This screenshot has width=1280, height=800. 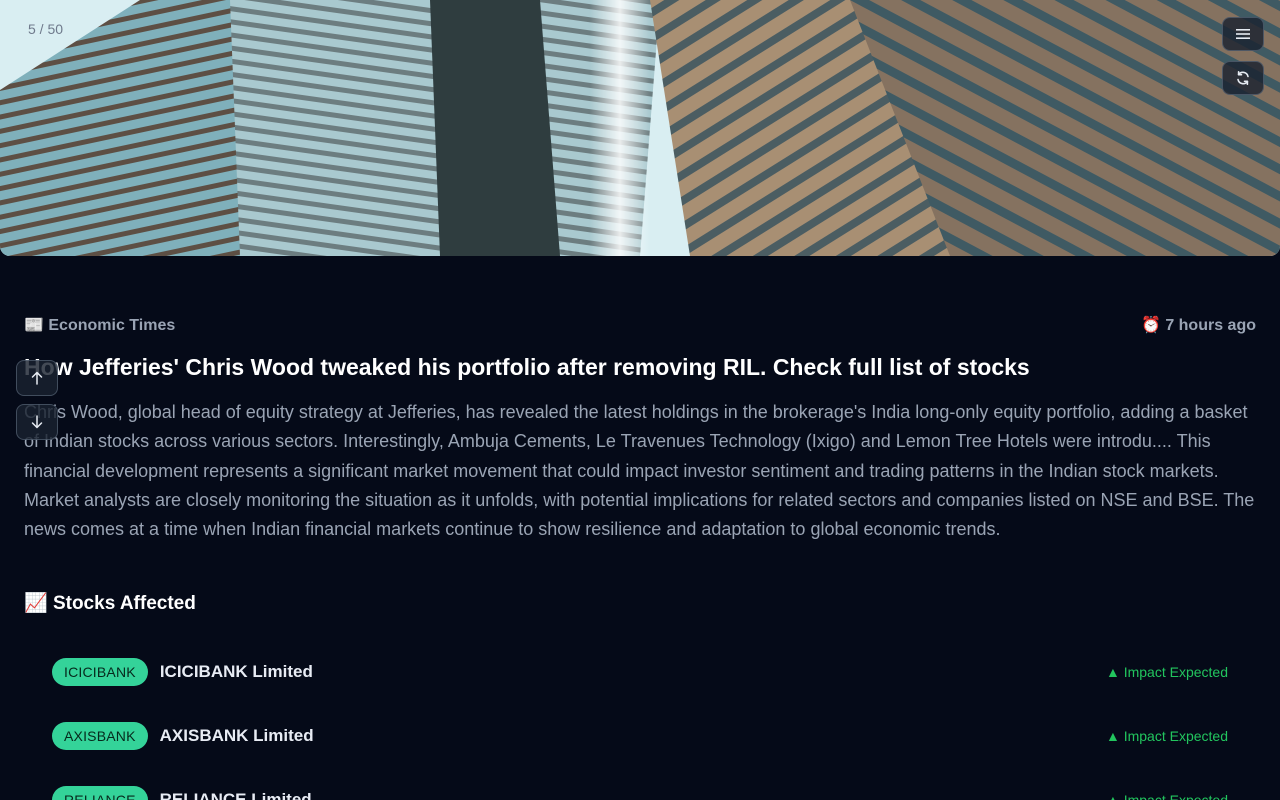 I want to click on news-source-label: Economic Times, so click(x=112, y=325).